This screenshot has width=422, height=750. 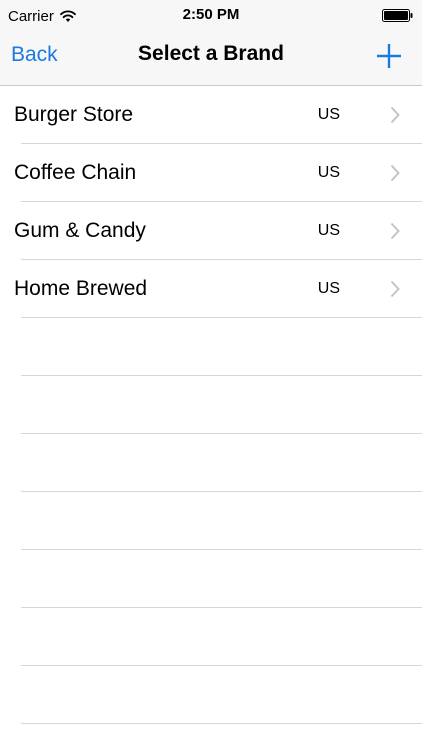 I want to click on navigation-bar: Back Select a Brand, so click(x=211, y=58).